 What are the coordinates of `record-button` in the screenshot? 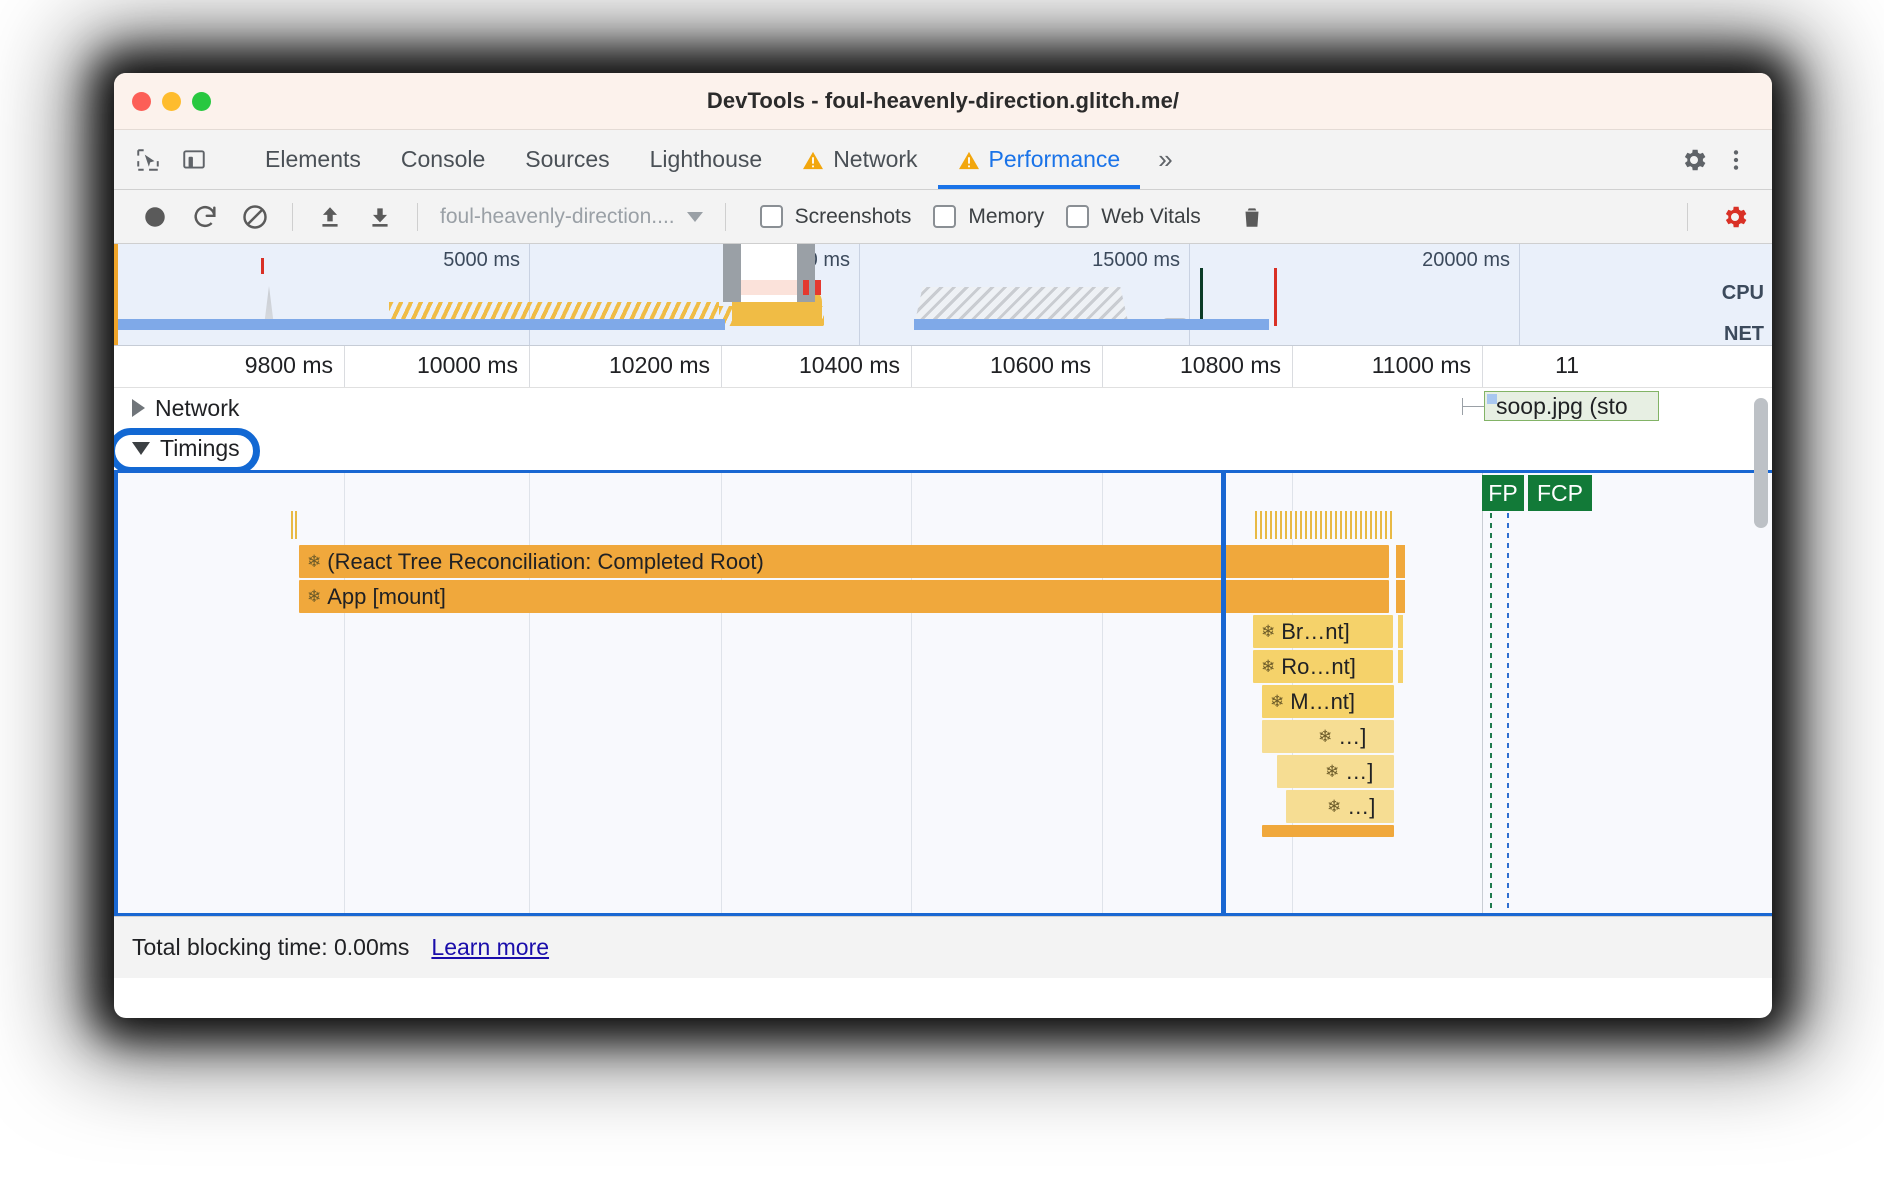 It's located at (155, 217).